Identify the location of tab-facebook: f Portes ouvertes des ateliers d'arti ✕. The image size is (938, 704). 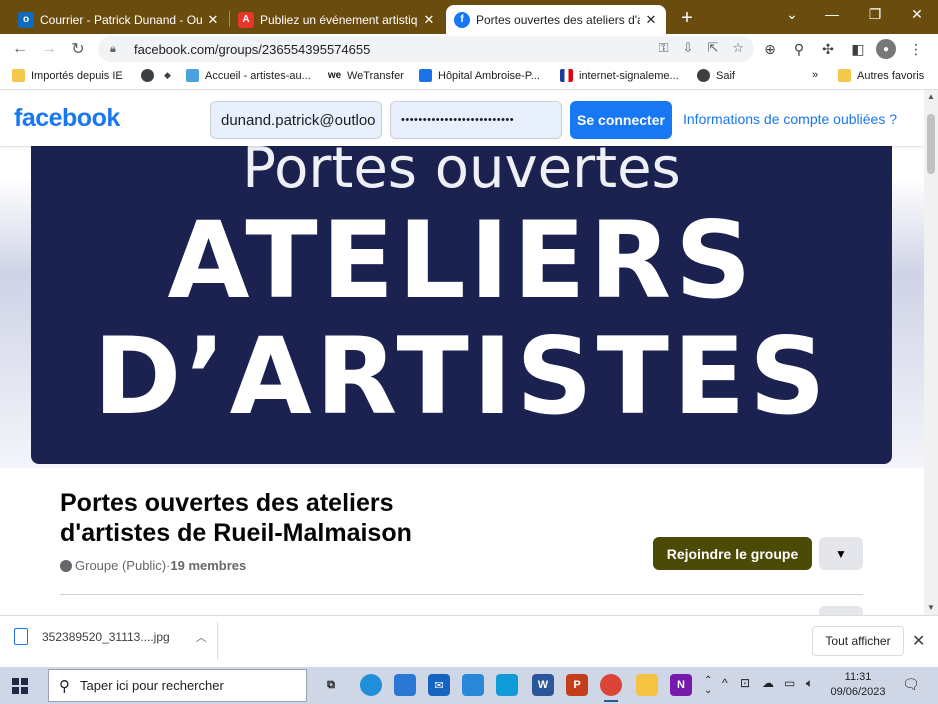
(556, 19).